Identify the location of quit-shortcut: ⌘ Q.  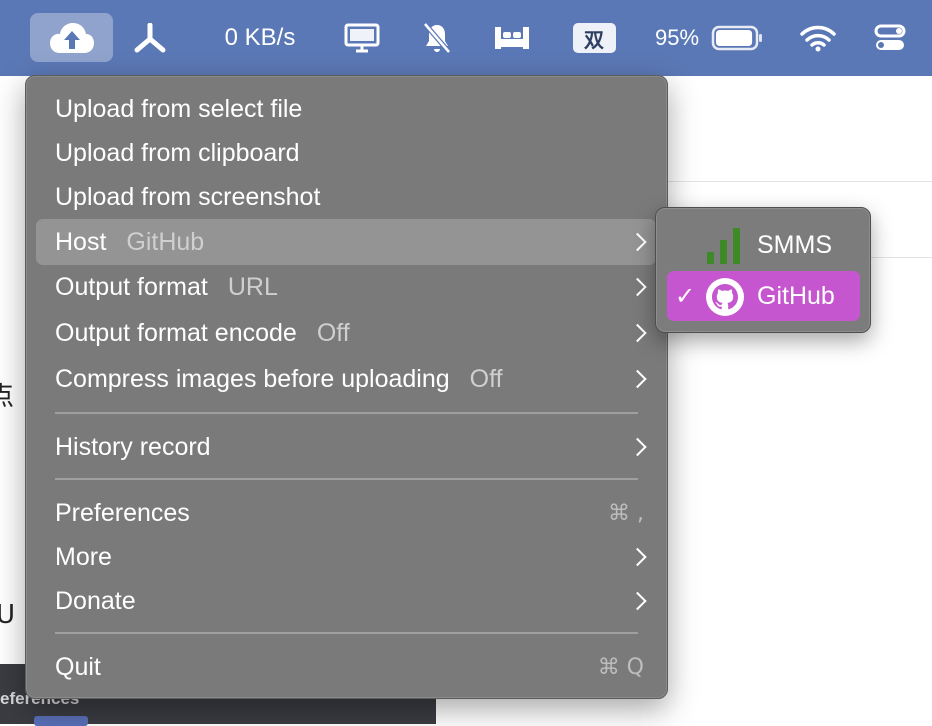
(620, 667).